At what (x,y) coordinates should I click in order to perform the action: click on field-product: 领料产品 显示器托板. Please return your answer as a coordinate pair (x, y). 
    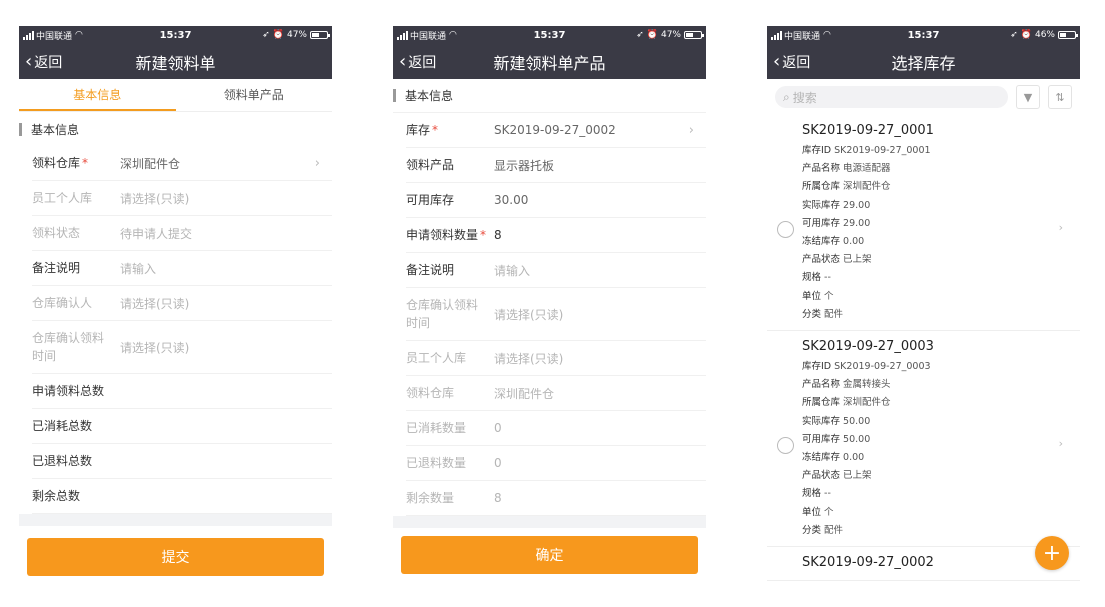
    Looking at the image, I should click on (556, 165).